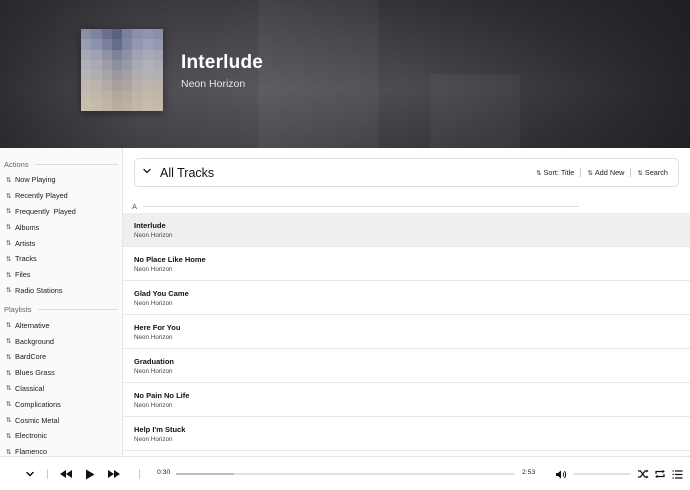 The image size is (690, 490). I want to click on sidebar-item-frequently-played: ⇅ Frequently Played, so click(61, 212).